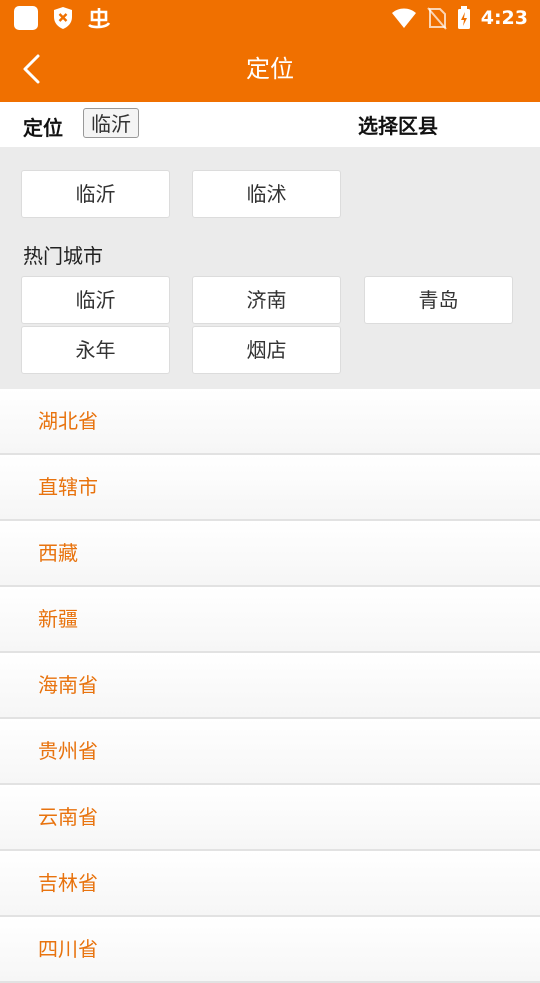 The height and width of the screenshot is (983, 540). Describe the element at coordinates (398, 124) in the screenshot. I see `select-district-button: 选择区县` at that location.